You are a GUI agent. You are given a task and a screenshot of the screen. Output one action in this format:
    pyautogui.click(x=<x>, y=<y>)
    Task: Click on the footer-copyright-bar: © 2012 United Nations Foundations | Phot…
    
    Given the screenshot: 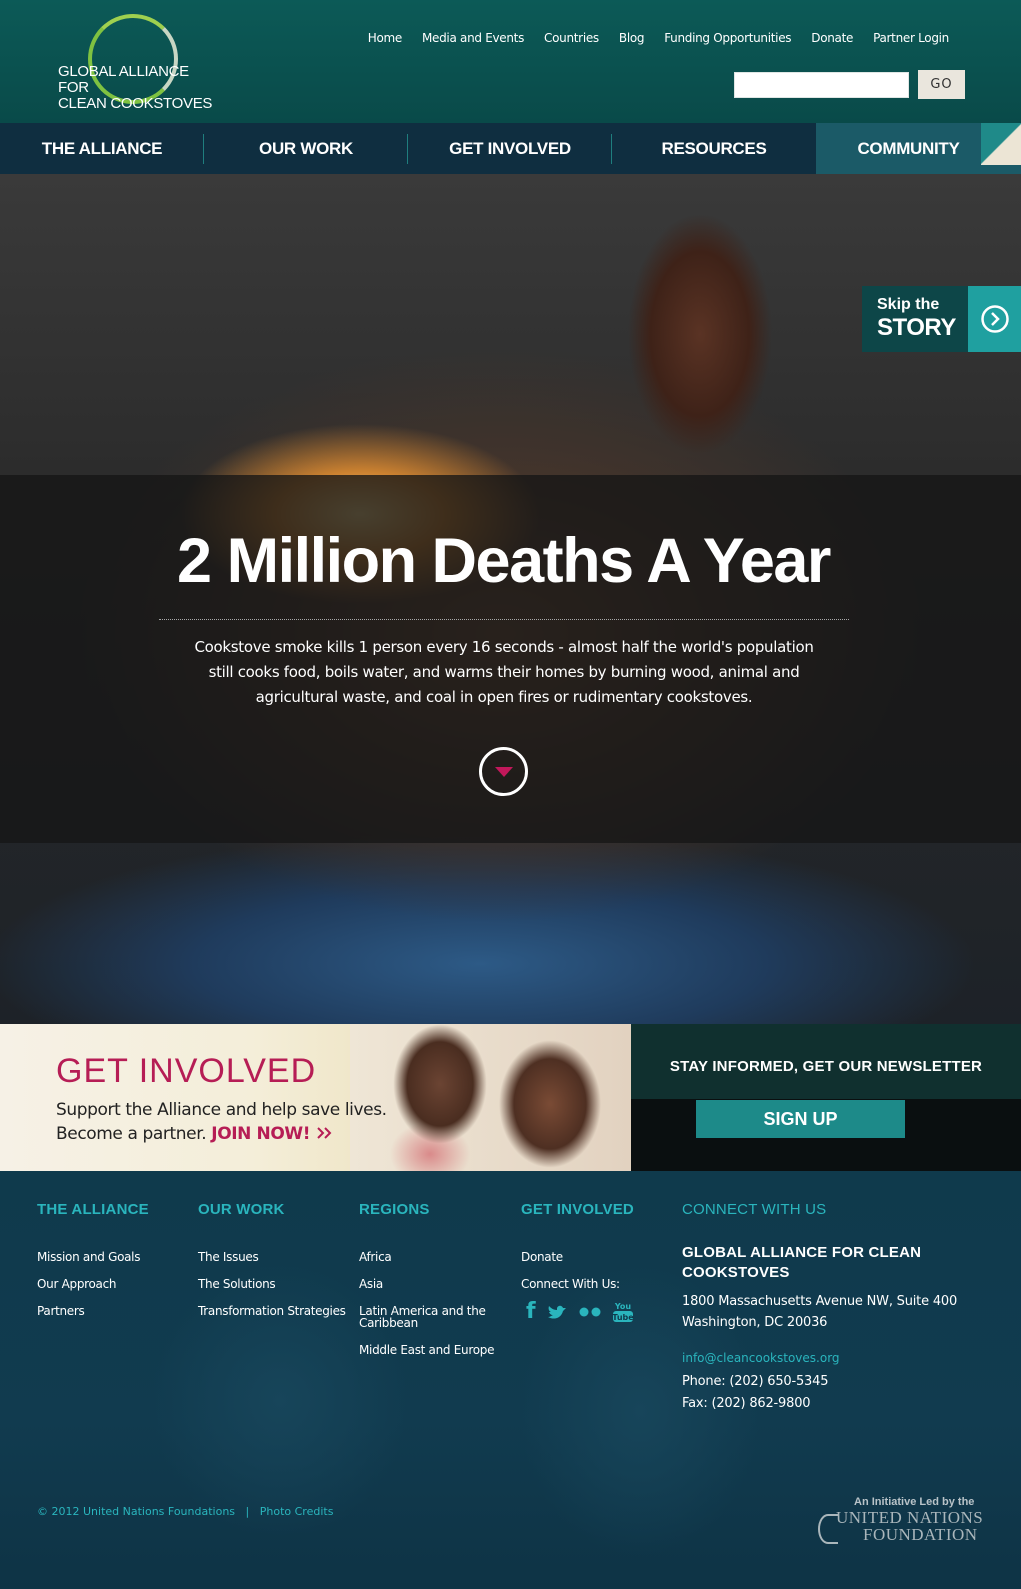 What is the action you would take?
    pyautogui.click(x=185, y=1511)
    